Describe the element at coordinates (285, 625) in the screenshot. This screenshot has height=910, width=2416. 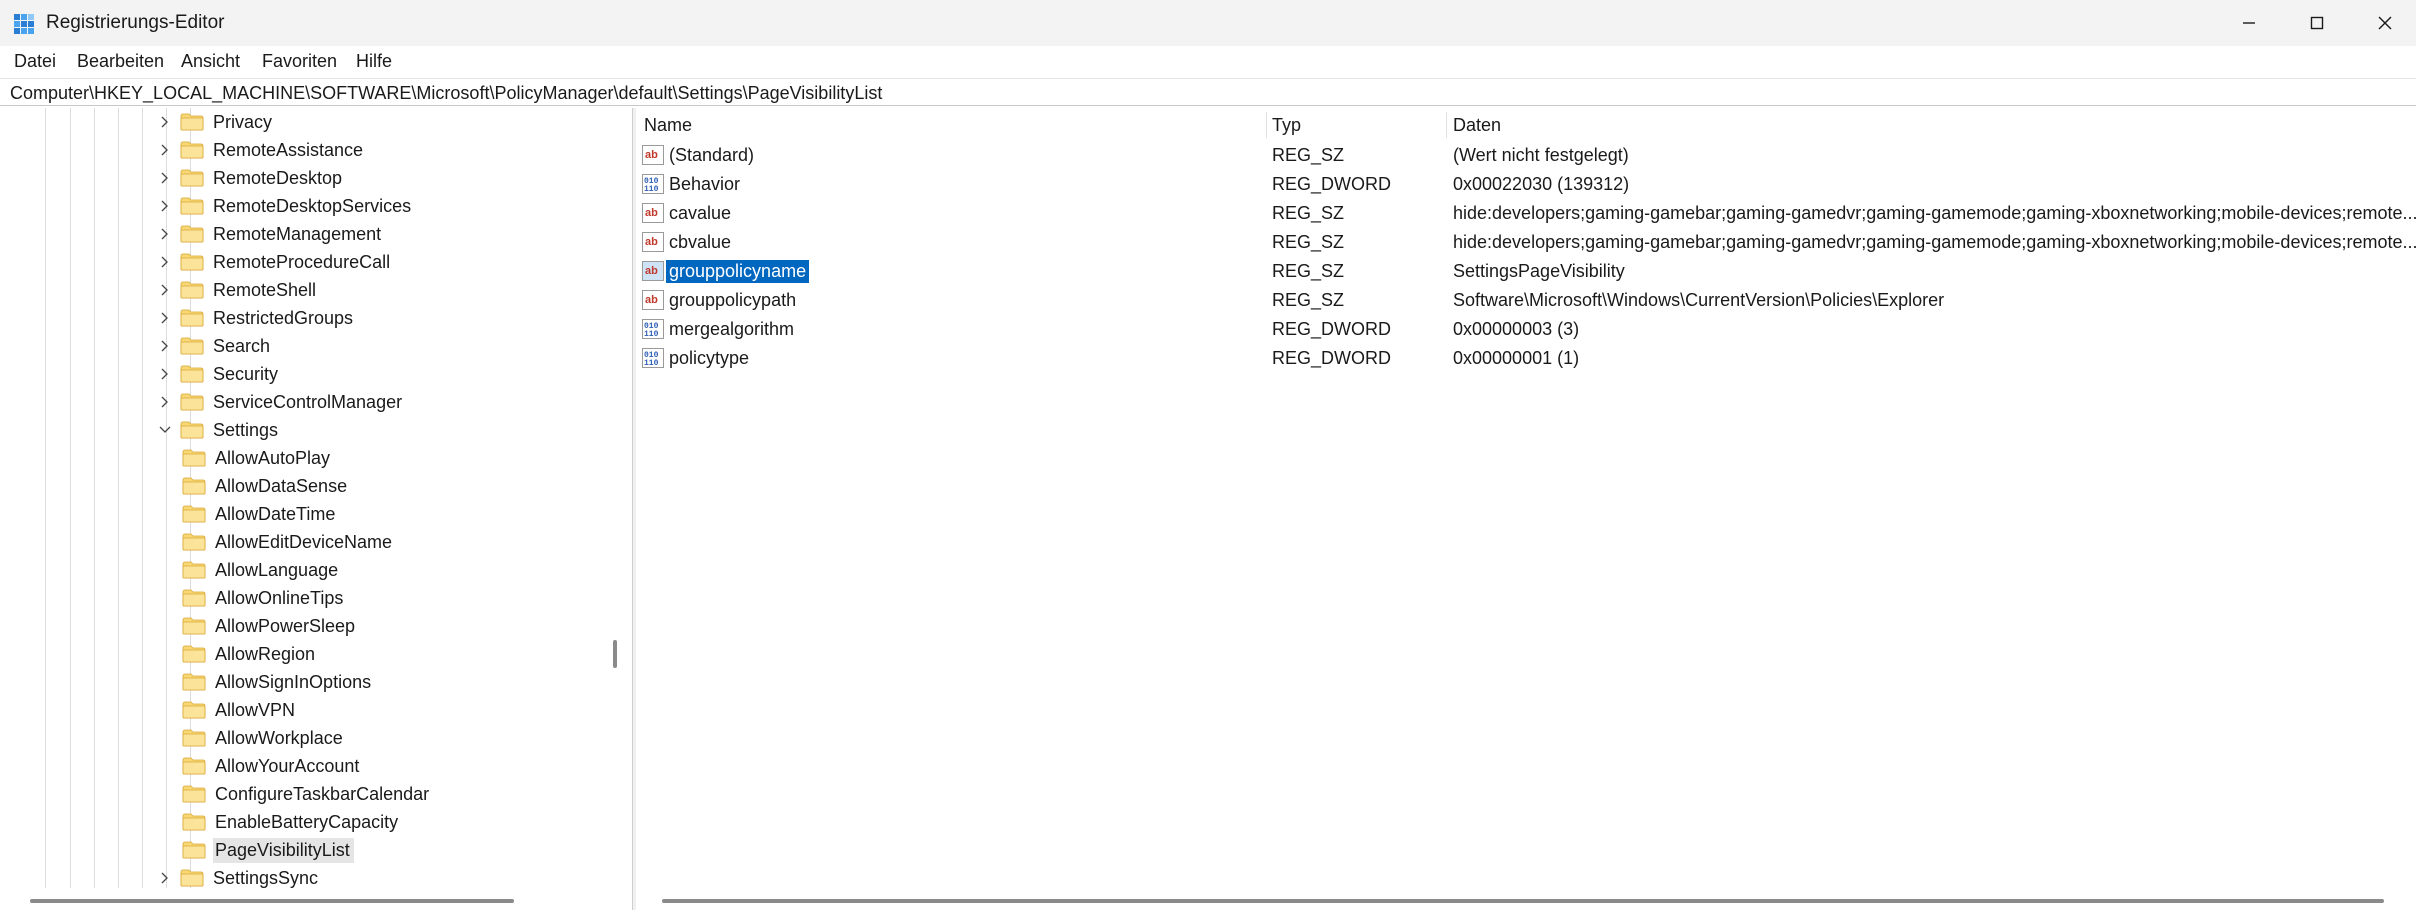
I see `tree-item-label: AllowPowerSleep` at that location.